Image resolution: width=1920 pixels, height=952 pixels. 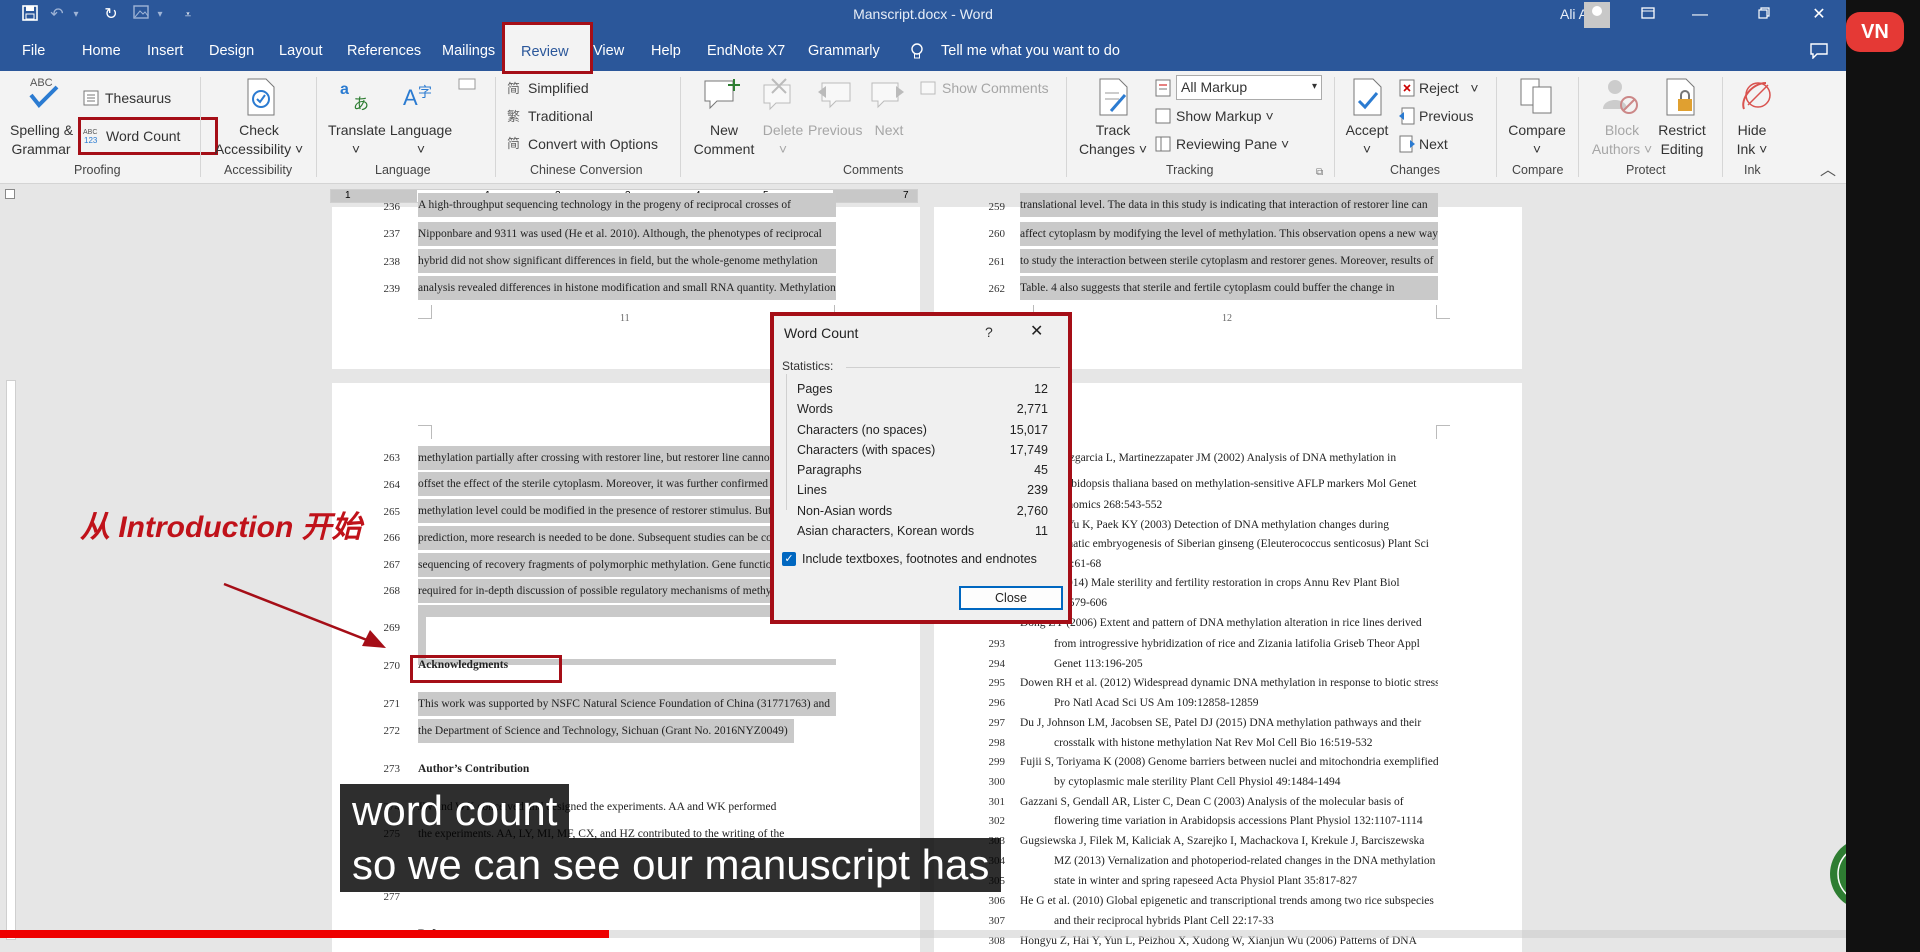 I want to click on word-count-button: Word Count, so click(x=143, y=136).